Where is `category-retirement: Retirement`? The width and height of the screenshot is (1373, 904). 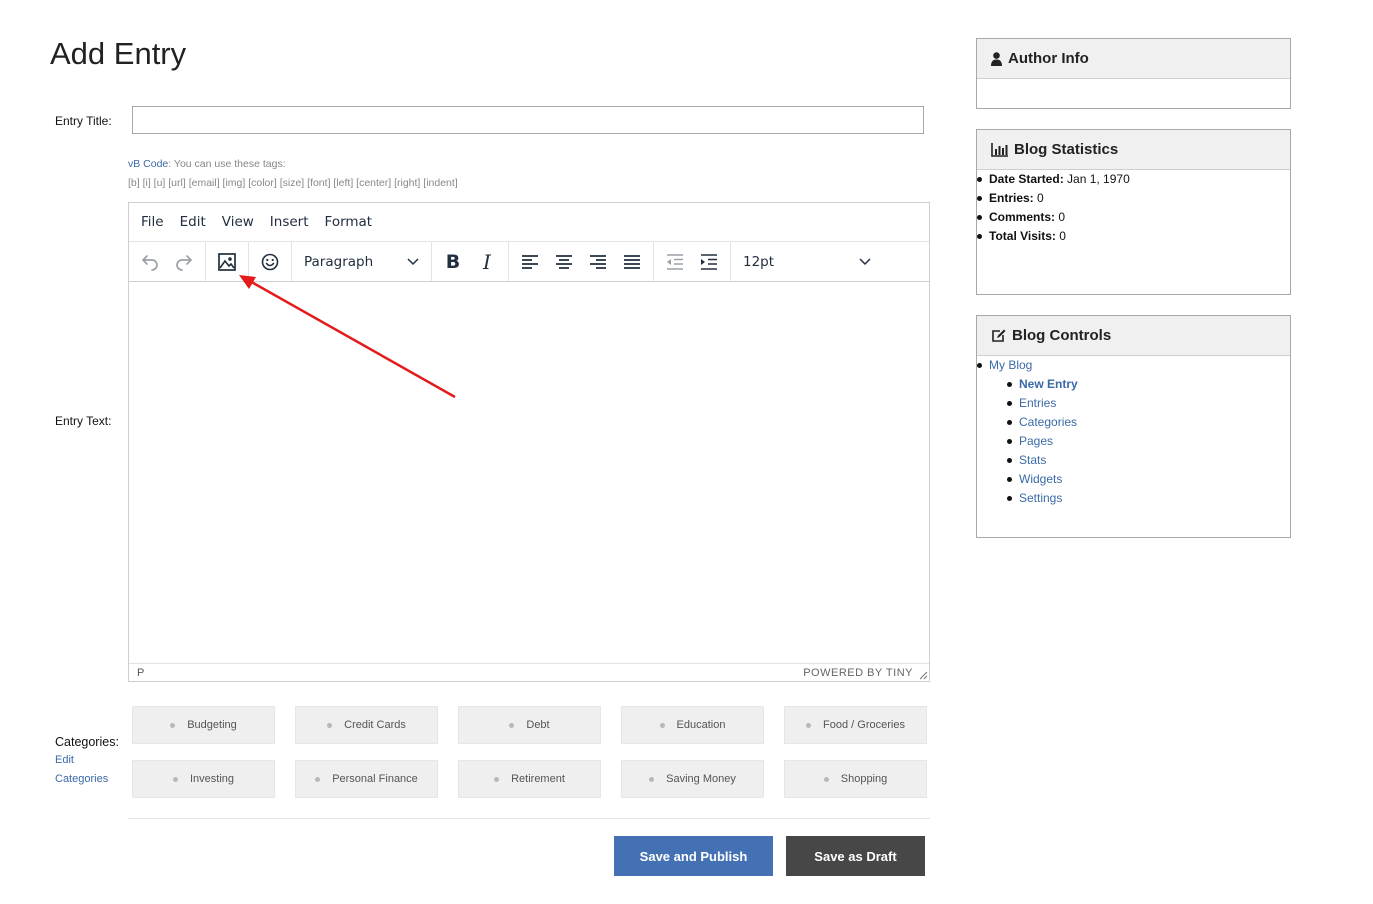
category-retirement: Retirement is located at coordinates (529, 779).